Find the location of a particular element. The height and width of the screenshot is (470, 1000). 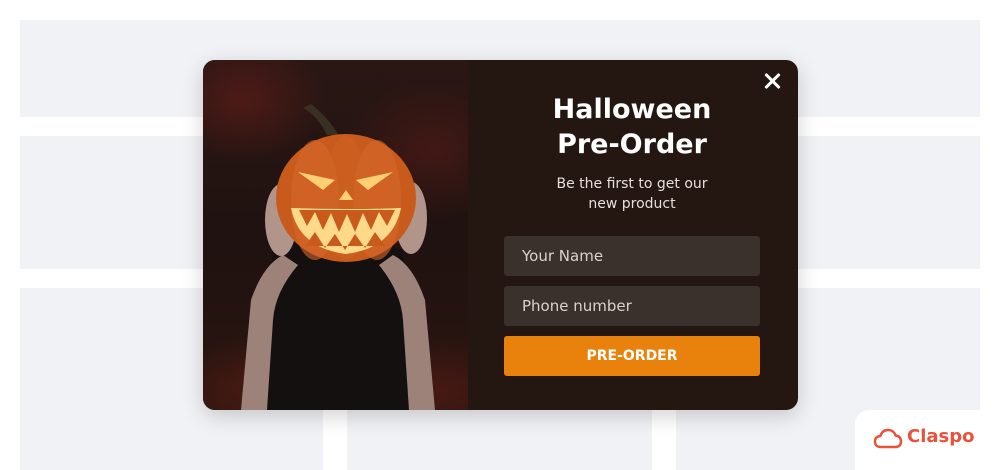

preorder-button: PRE-ORDER is located at coordinates (632, 356).